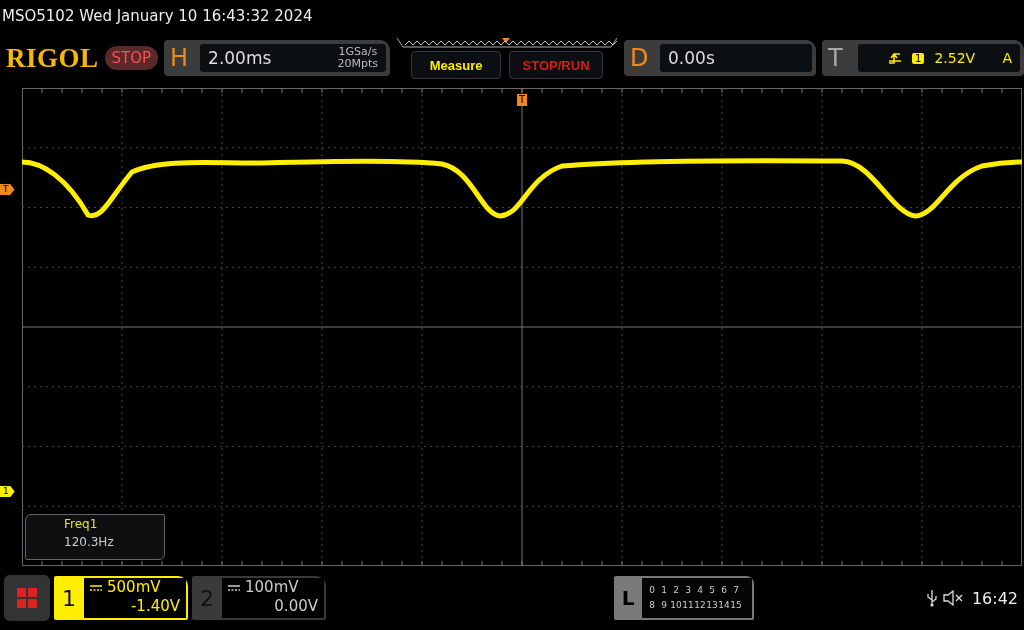 Image resolution: width=1024 pixels, height=630 pixels. I want to click on digital-channel-number: 2, so click(676, 590).